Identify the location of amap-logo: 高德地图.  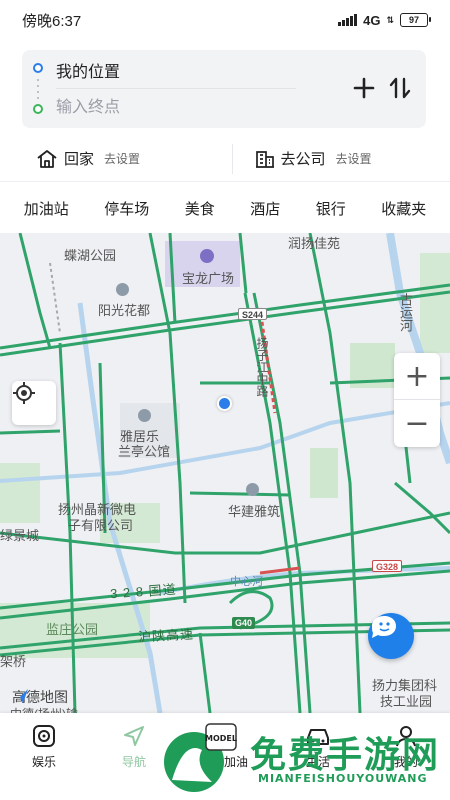
(40, 697).